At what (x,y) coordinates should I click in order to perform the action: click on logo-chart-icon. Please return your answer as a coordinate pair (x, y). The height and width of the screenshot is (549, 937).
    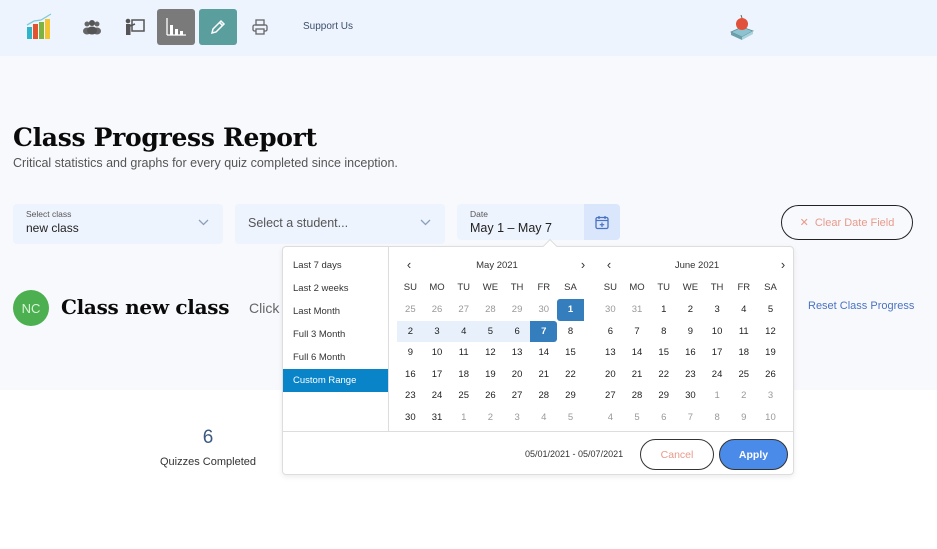
    Looking at the image, I should click on (39, 27).